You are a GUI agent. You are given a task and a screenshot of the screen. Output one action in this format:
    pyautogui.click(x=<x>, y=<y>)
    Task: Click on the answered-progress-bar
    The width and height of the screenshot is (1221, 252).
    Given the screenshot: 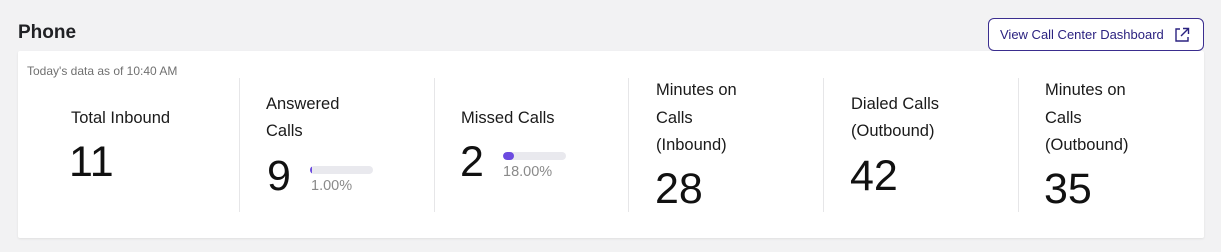 What is the action you would take?
    pyautogui.click(x=341, y=170)
    